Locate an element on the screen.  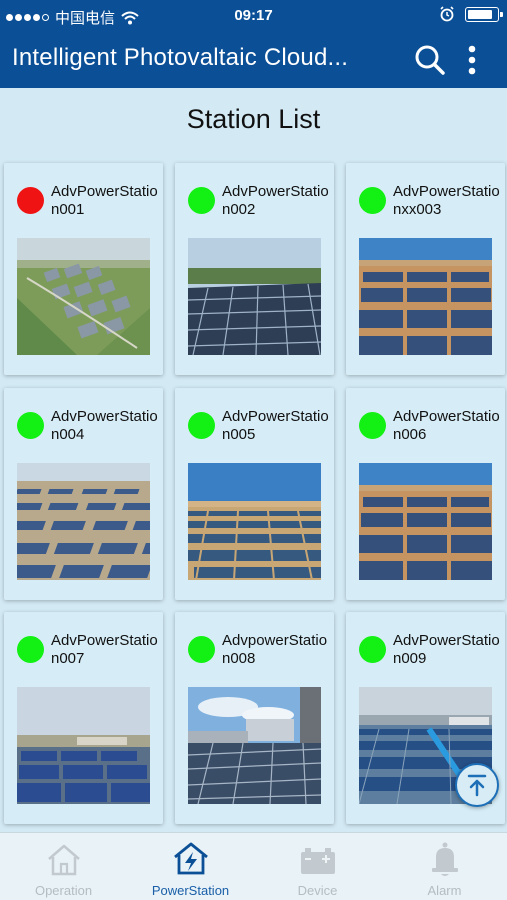
station-name: AdvPowerStation007 is located at coordinates (104, 649).